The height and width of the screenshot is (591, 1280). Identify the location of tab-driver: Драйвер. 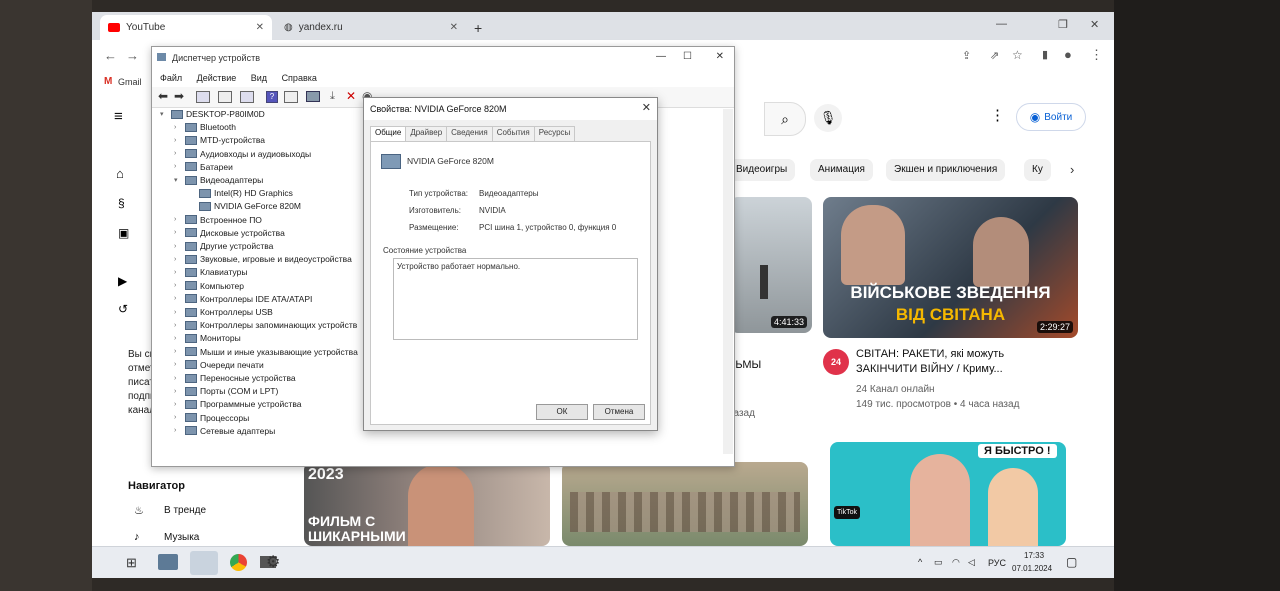
(426, 133).